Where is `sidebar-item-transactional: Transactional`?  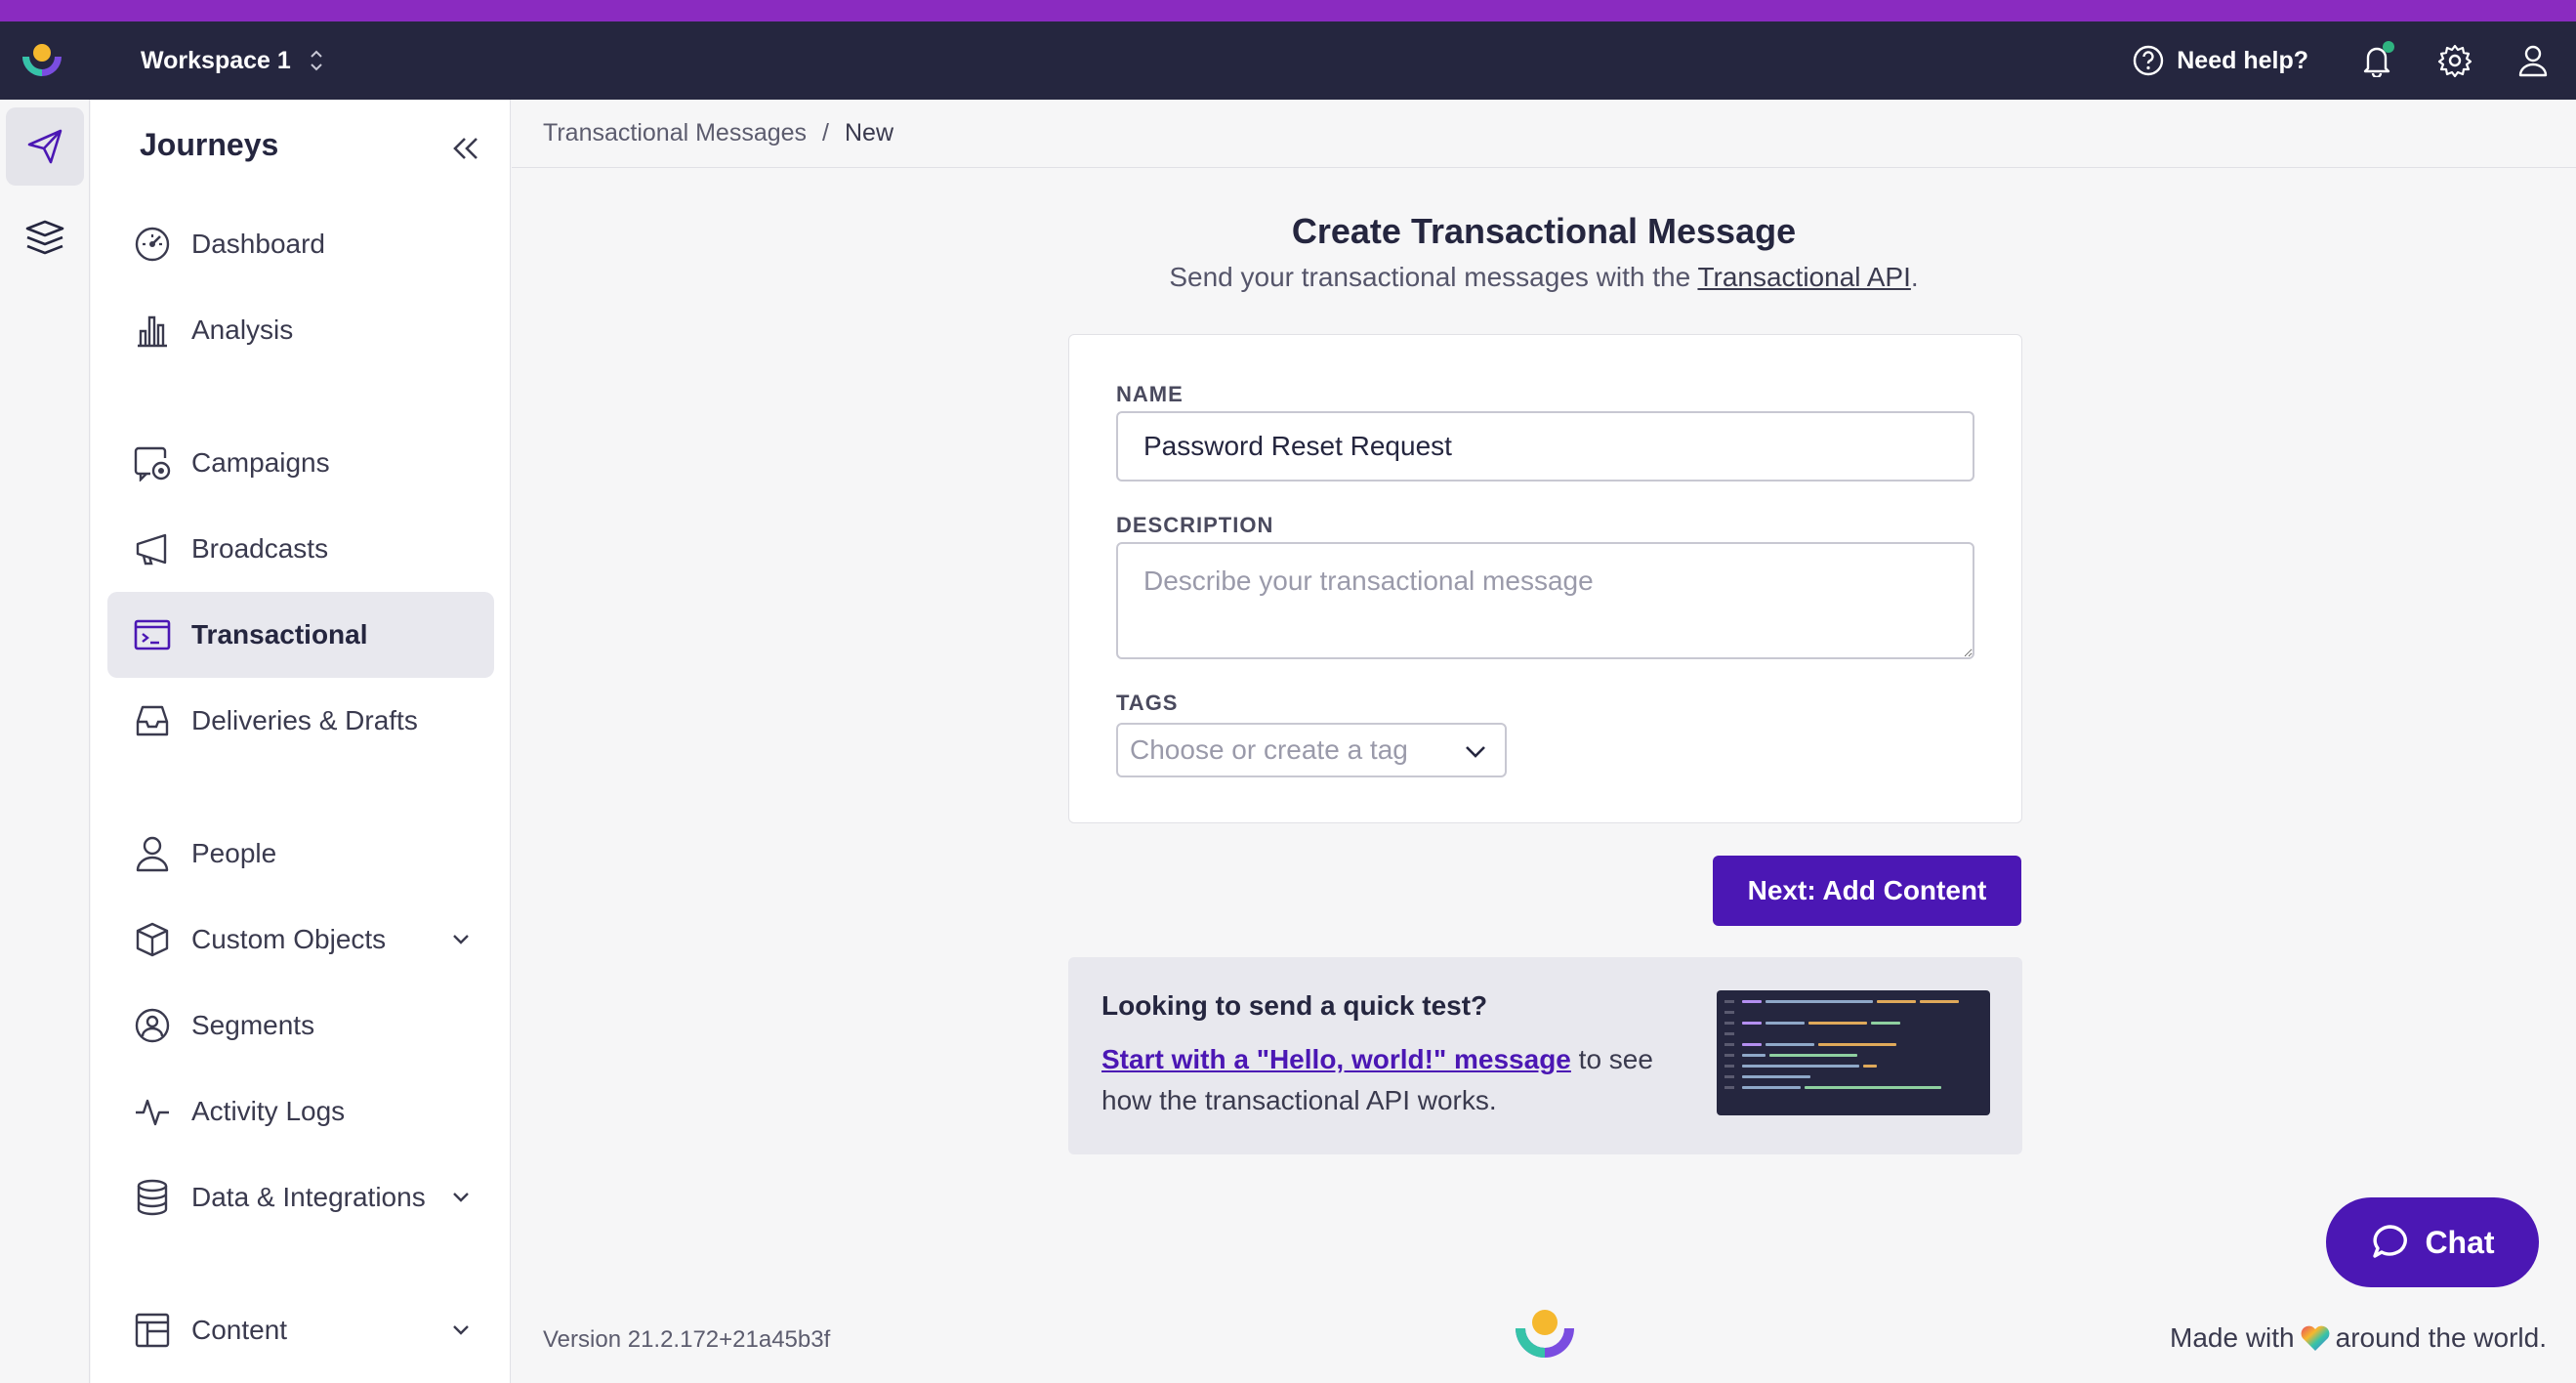
sidebar-item-transactional: Transactional is located at coordinates (301, 635).